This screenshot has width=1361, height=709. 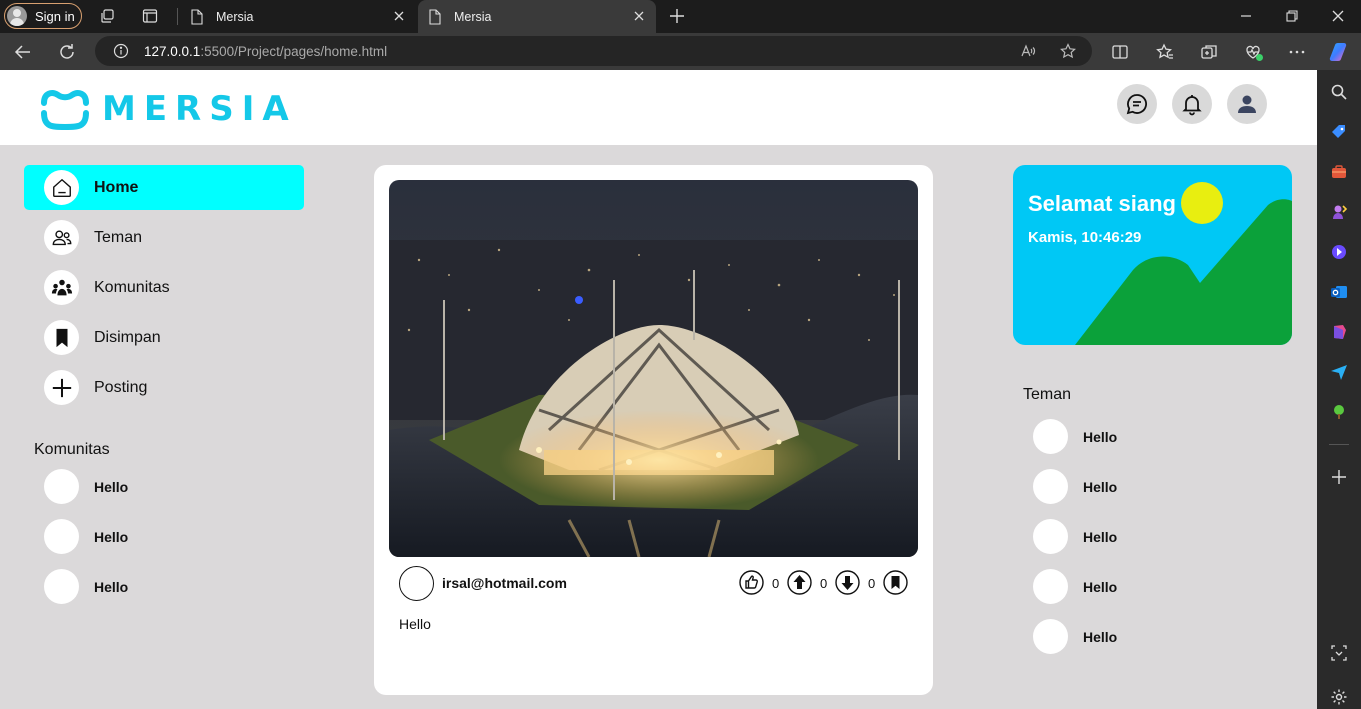 I want to click on save-post-button, so click(x=895, y=582).